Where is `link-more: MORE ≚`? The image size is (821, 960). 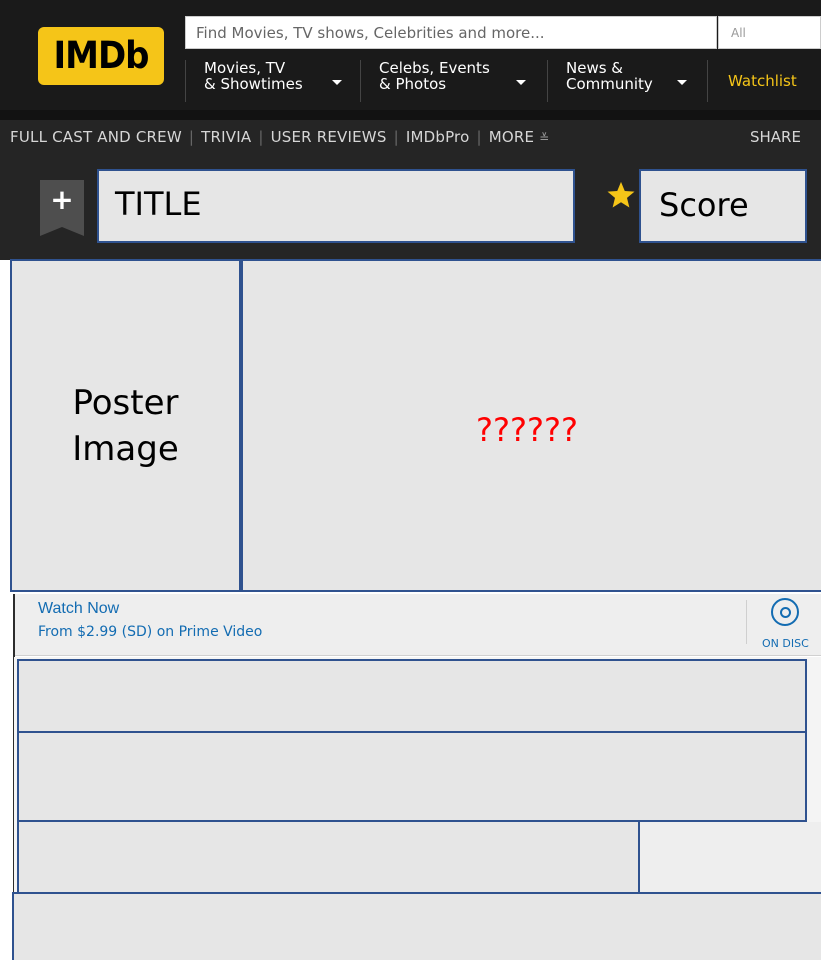 link-more: MORE ≚ is located at coordinates (519, 137).